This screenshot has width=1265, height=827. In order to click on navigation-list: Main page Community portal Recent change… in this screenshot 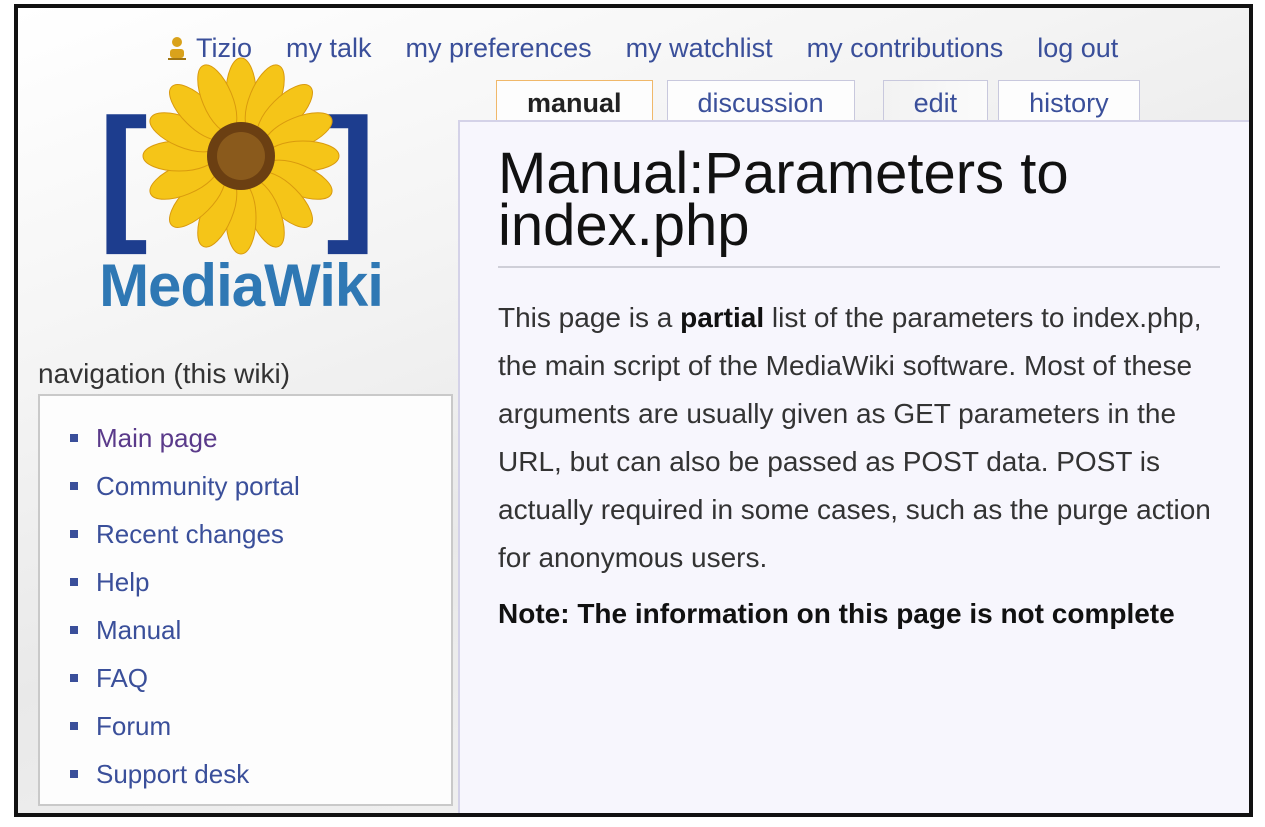, I will do `click(260, 606)`.